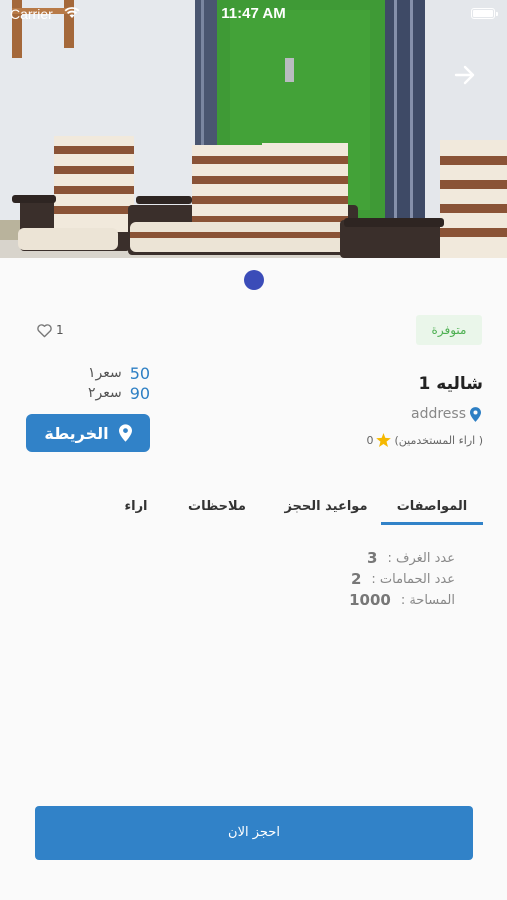  Describe the element at coordinates (449, 330) in the screenshot. I see `availability-badge: متوفرة` at that location.